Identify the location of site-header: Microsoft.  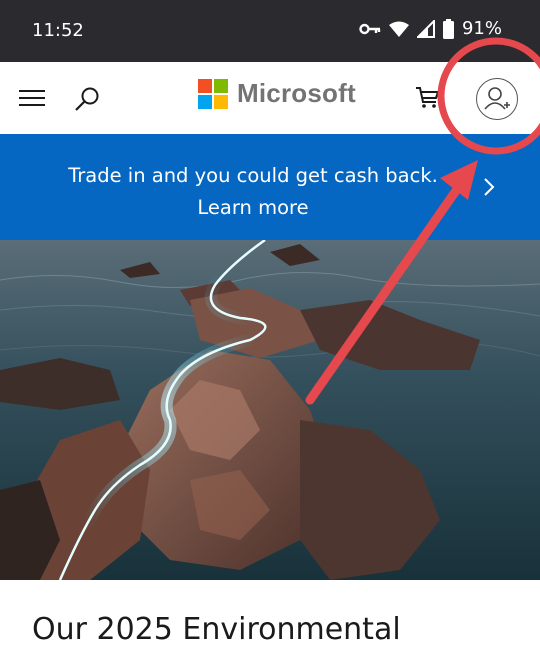
(270, 98).